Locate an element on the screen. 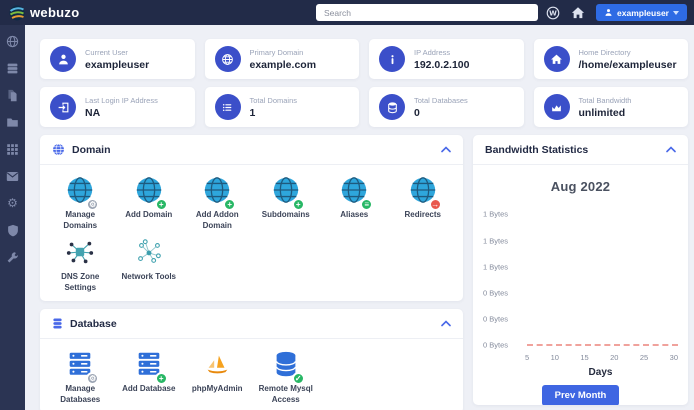 The height and width of the screenshot is (410, 694). tool-aliases: ≡ Aliases is located at coordinates (354, 202).